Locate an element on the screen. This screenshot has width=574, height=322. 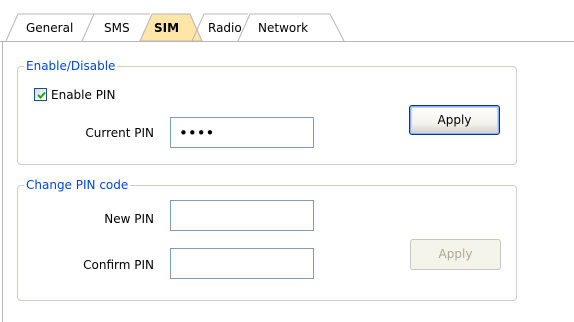
tab-sim: SIM is located at coordinates (166, 28).